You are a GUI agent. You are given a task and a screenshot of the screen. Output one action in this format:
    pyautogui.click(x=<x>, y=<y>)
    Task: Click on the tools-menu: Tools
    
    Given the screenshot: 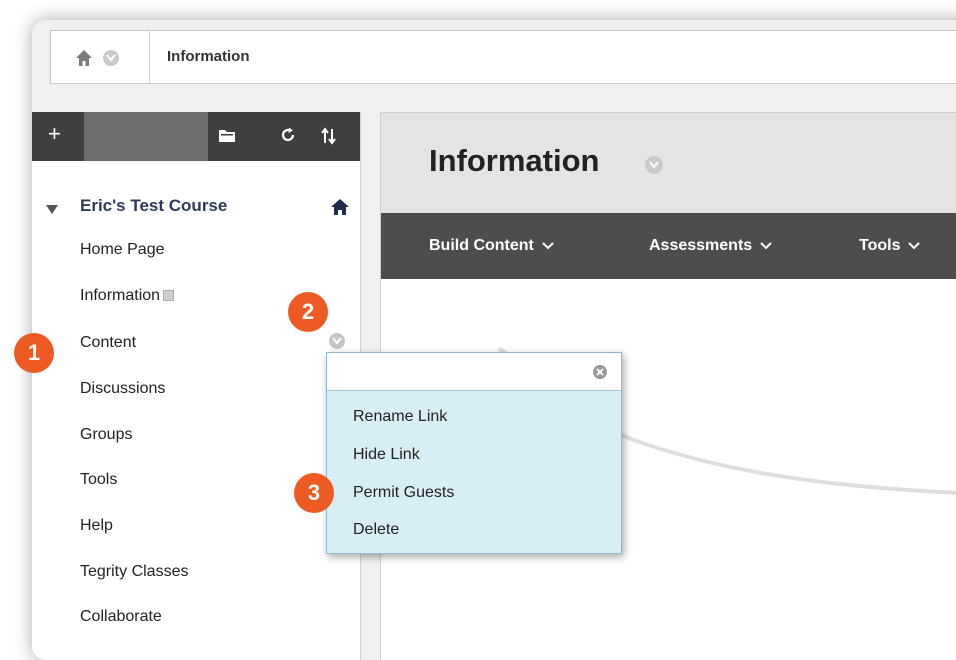 What is the action you would take?
    pyautogui.click(x=890, y=246)
    